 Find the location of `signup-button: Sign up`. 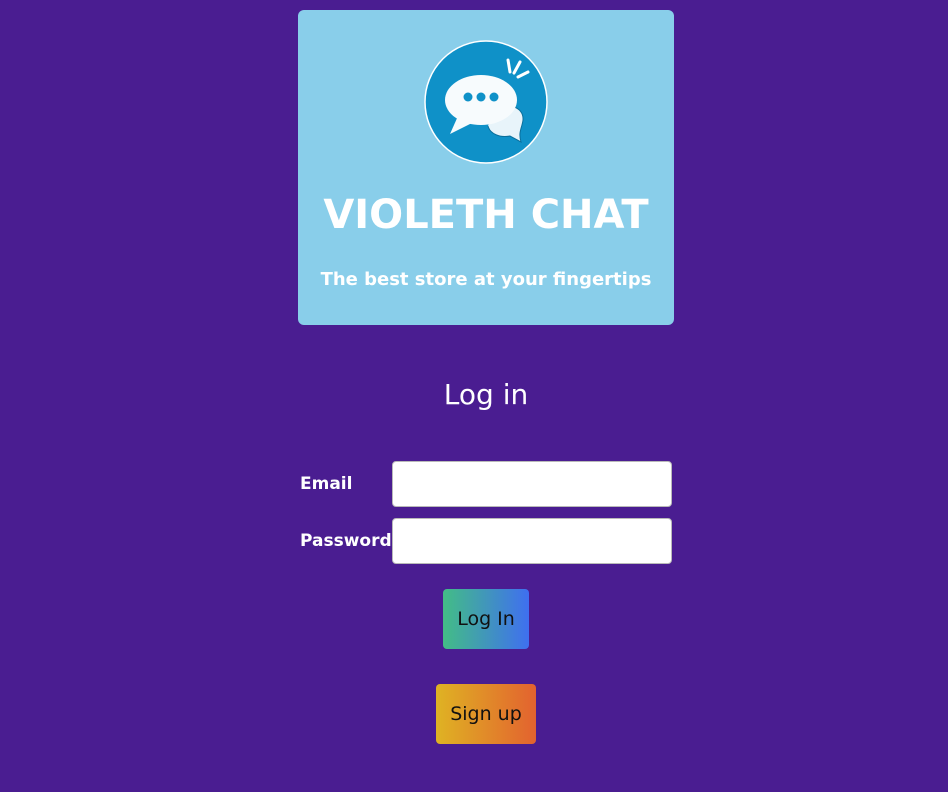

signup-button: Sign up is located at coordinates (486, 714).